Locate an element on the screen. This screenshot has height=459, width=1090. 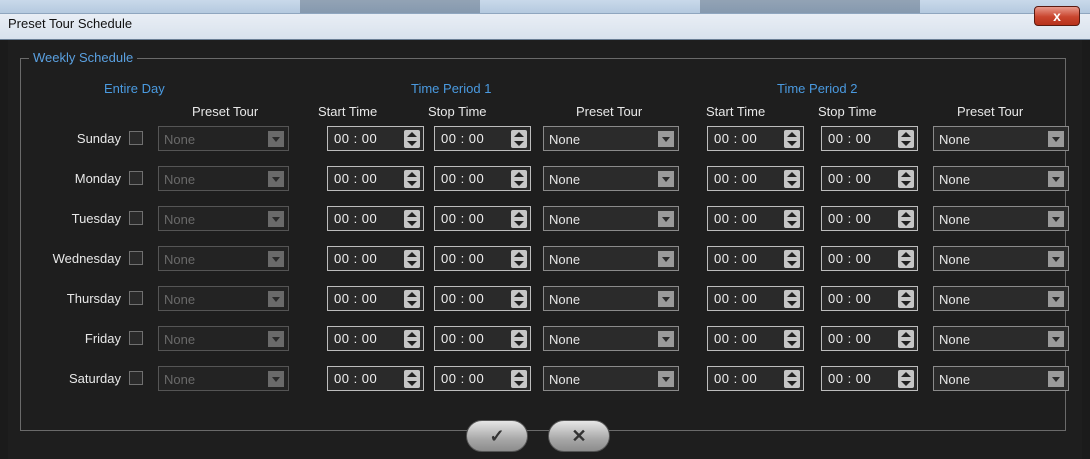
p2-start-time-thursday: 00 is located at coordinates (755, 298).